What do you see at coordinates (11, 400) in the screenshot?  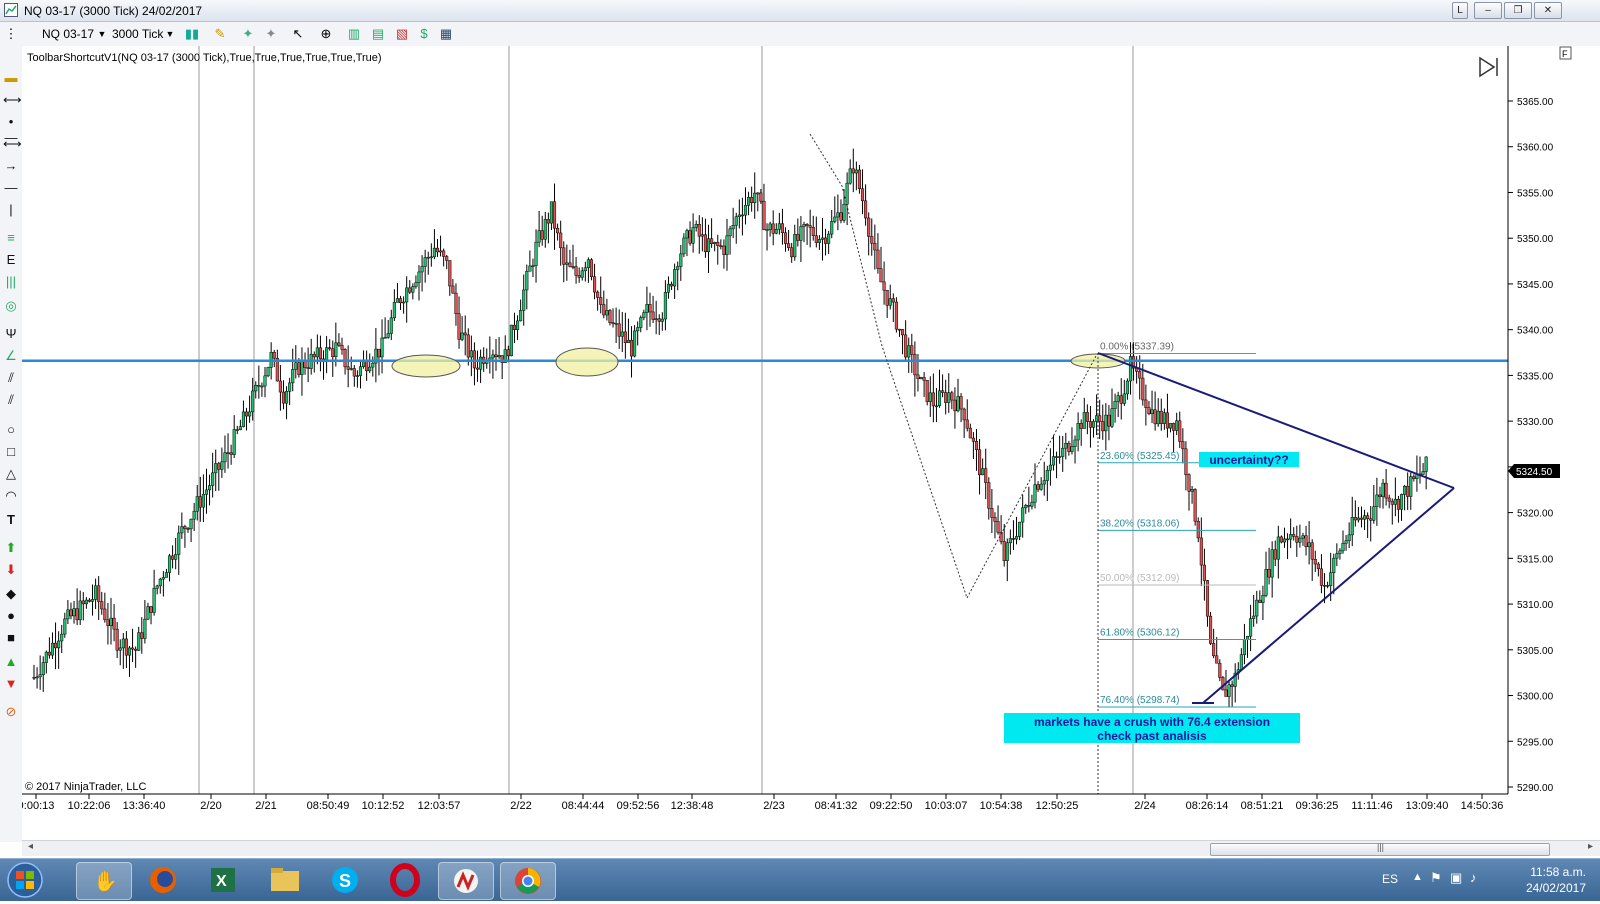 I see `trend-channel-icon: ⫽` at bounding box center [11, 400].